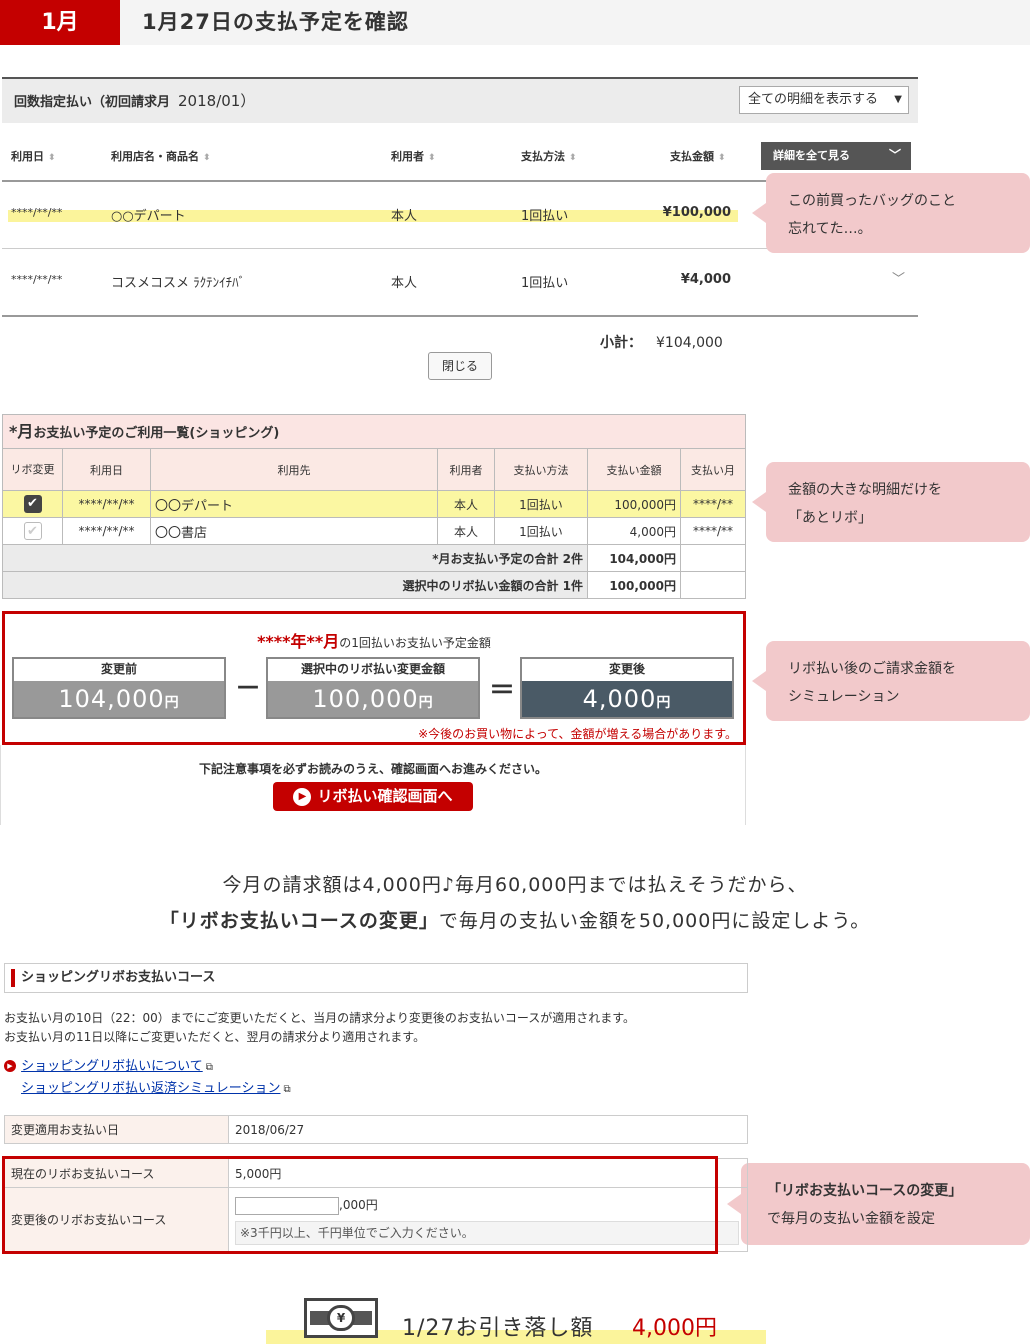 This screenshot has height=1344, width=1030. What do you see at coordinates (705, 279) in the screenshot?
I see `row2-amount: ¥4,000` at bounding box center [705, 279].